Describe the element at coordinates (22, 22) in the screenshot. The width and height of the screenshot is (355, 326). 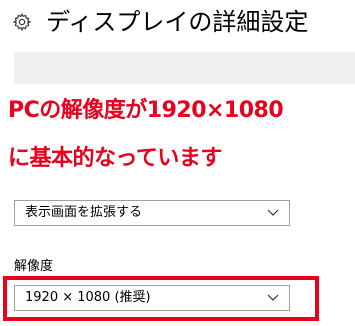
I see `gear-icon` at that location.